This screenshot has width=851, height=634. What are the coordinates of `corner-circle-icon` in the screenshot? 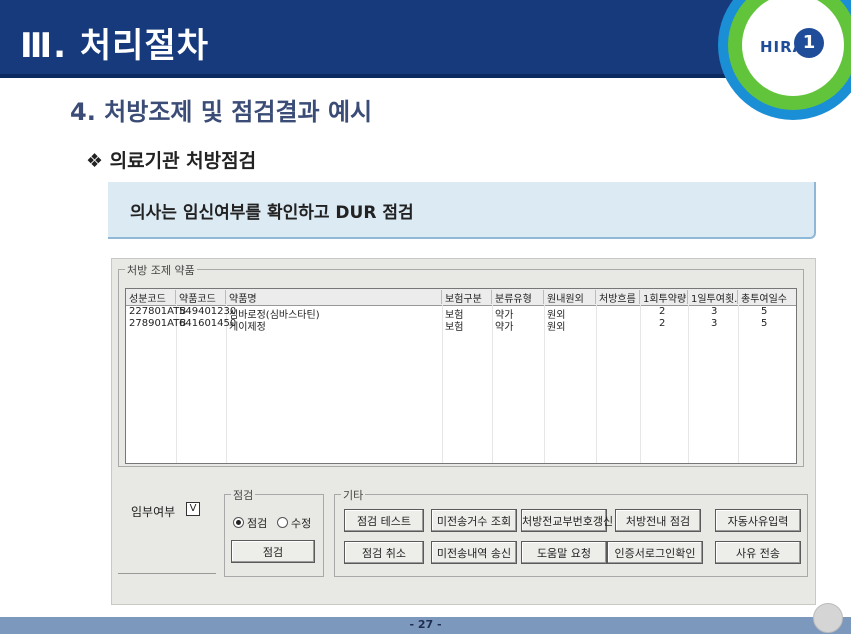 It's located at (828, 618).